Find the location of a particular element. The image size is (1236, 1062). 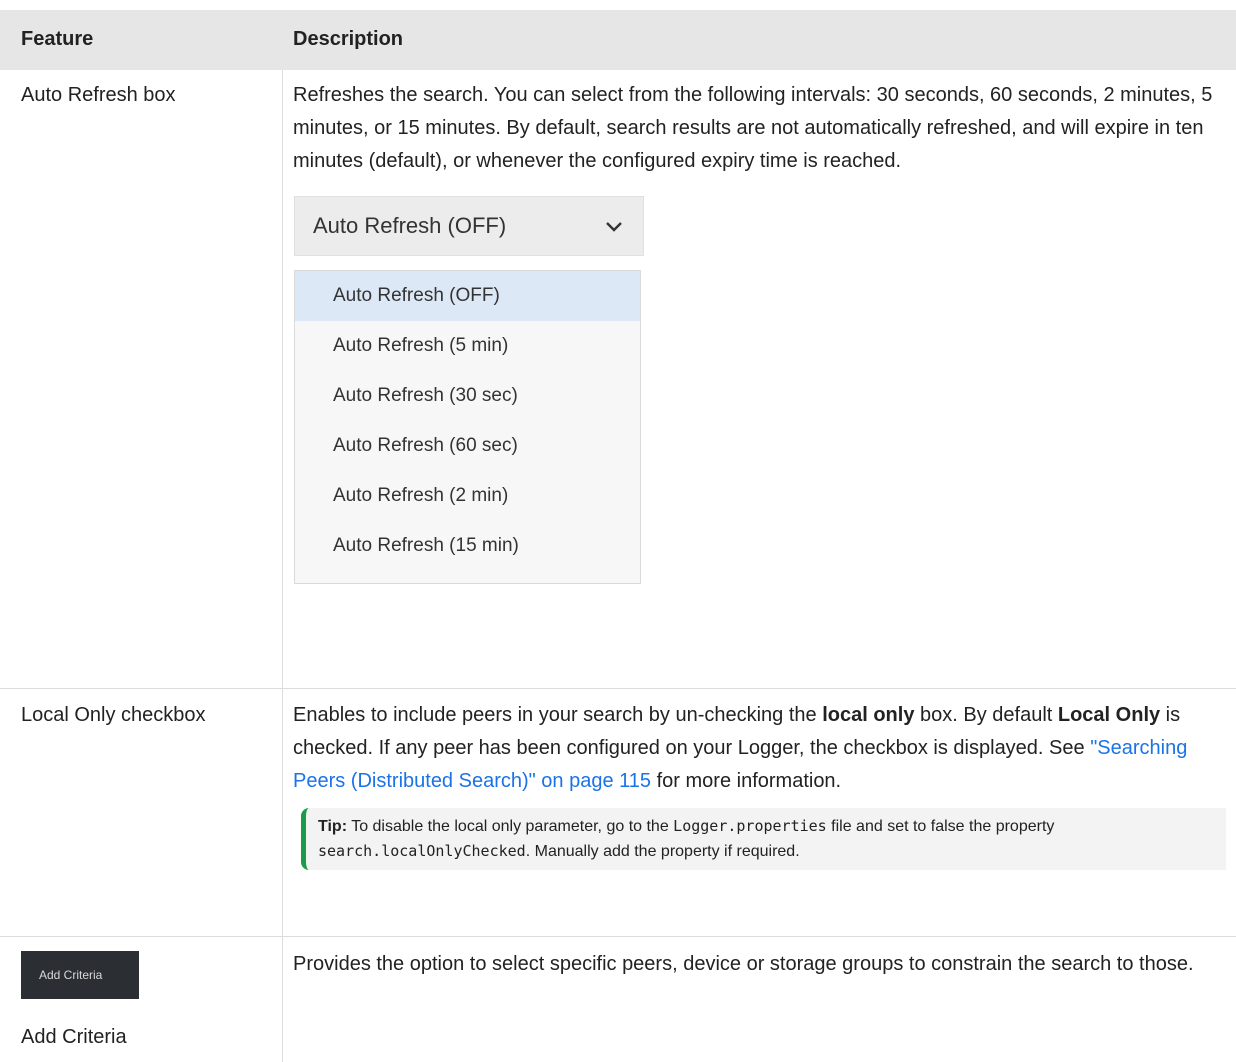

header-feature: Feature is located at coordinates (57, 39).